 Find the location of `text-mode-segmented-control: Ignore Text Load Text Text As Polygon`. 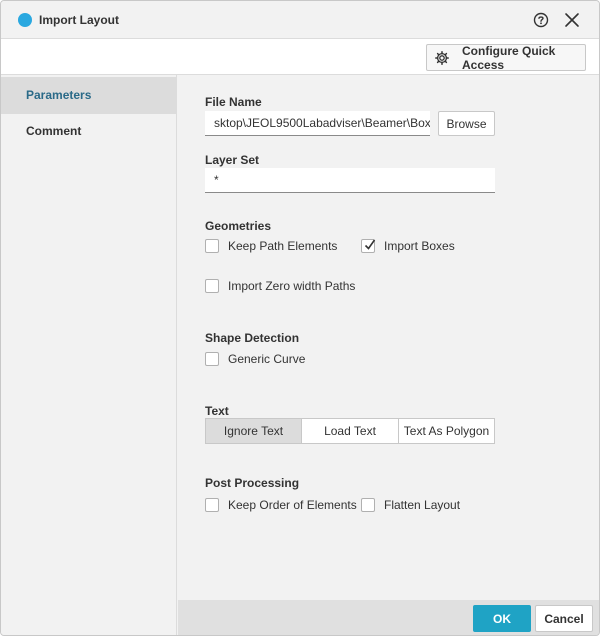

text-mode-segmented-control: Ignore Text Load Text Text As Polygon is located at coordinates (350, 431).